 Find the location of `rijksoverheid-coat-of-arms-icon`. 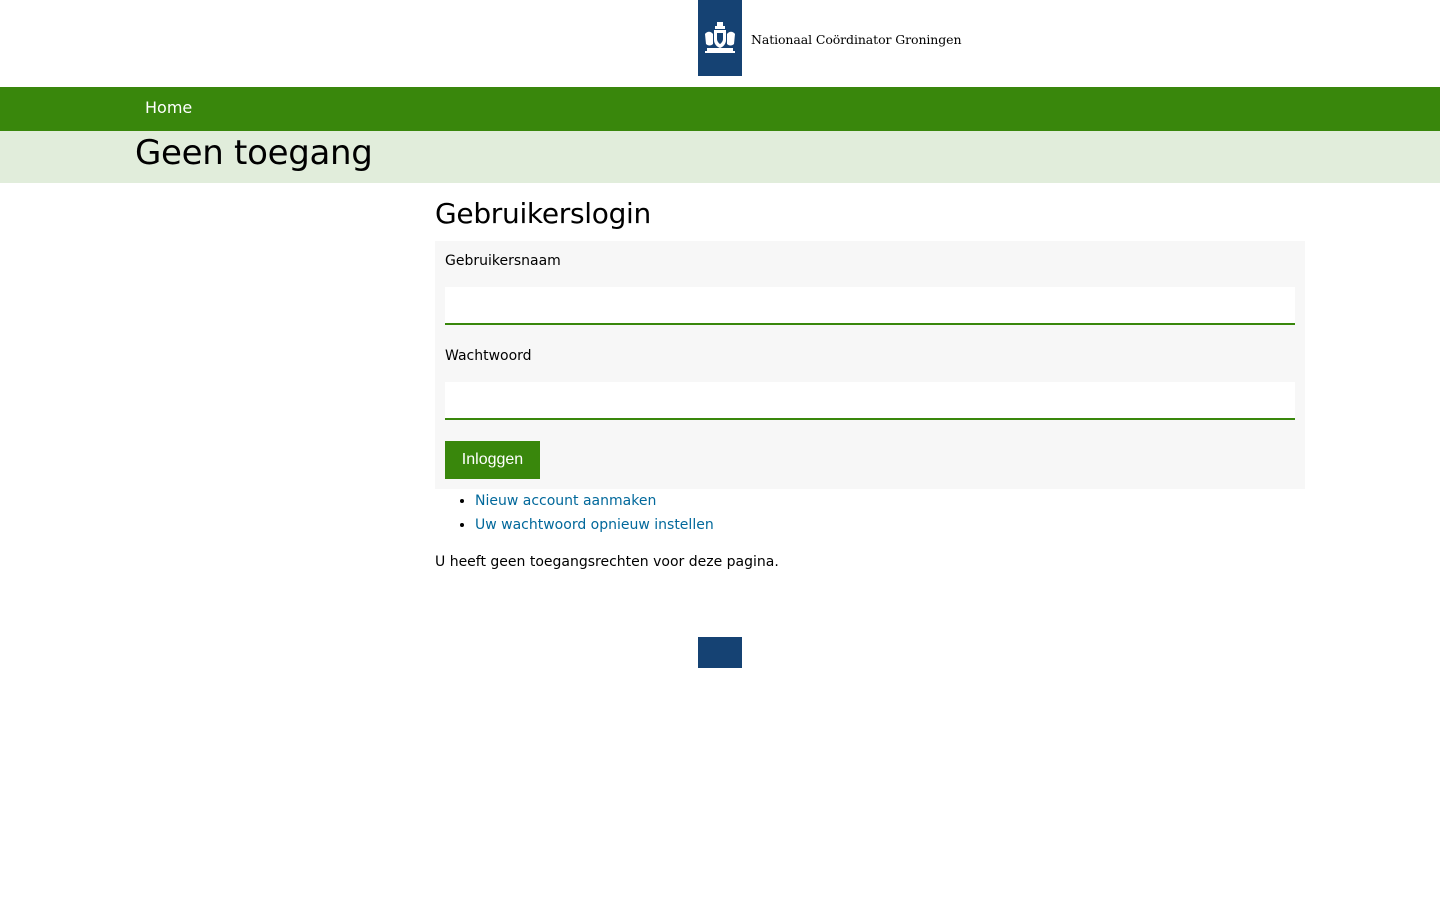

rijksoverheid-coat-of-arms-icon is located at coordinates (720, 37).